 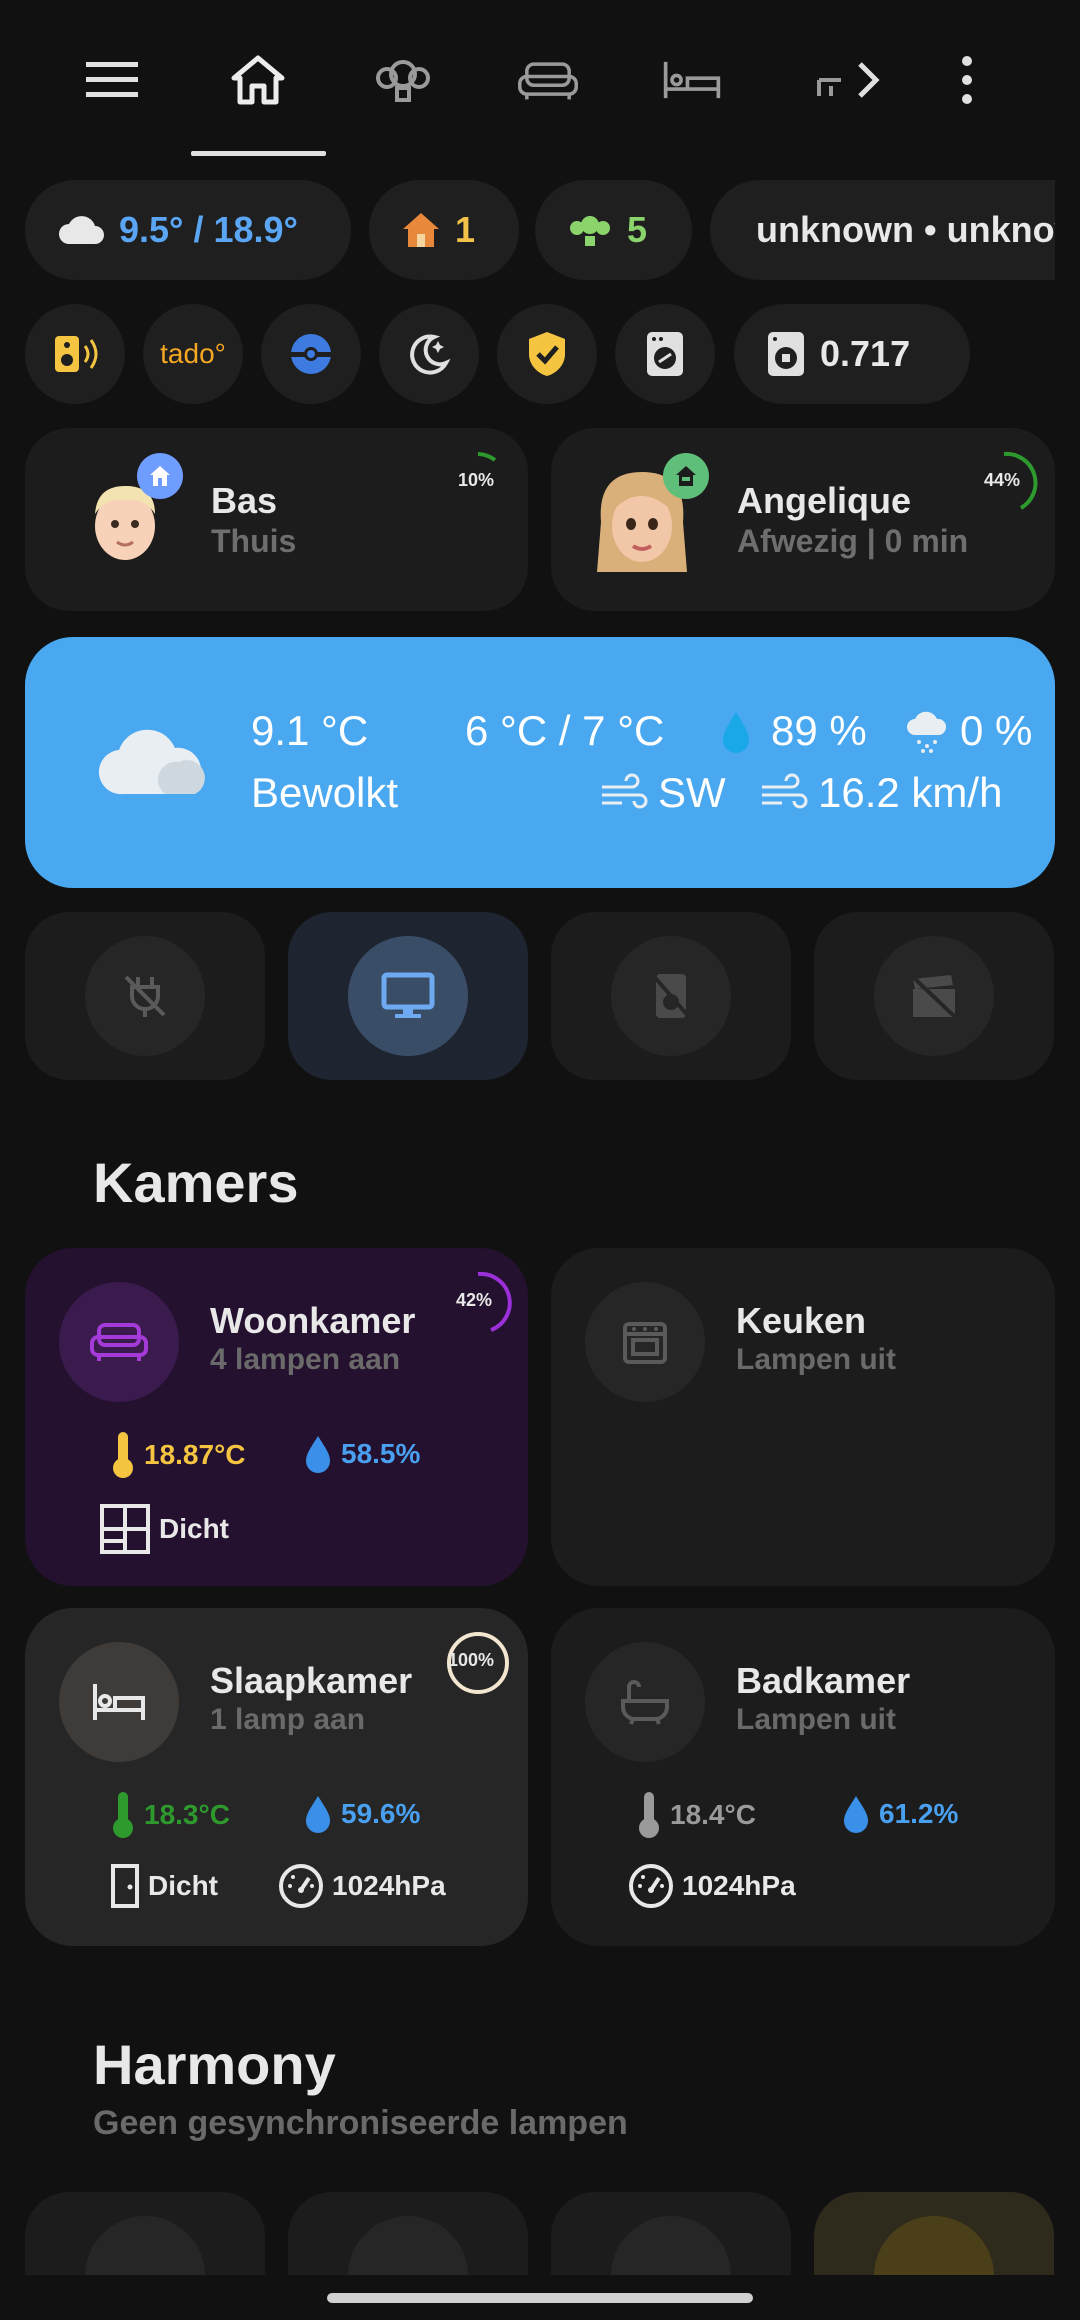 What do you see at coordinates (360, 2123) in the screenshot?
I see `harmony-section-subtitle: Geen gesynchroniseerde lampen` at bounding box center [360, 2123].